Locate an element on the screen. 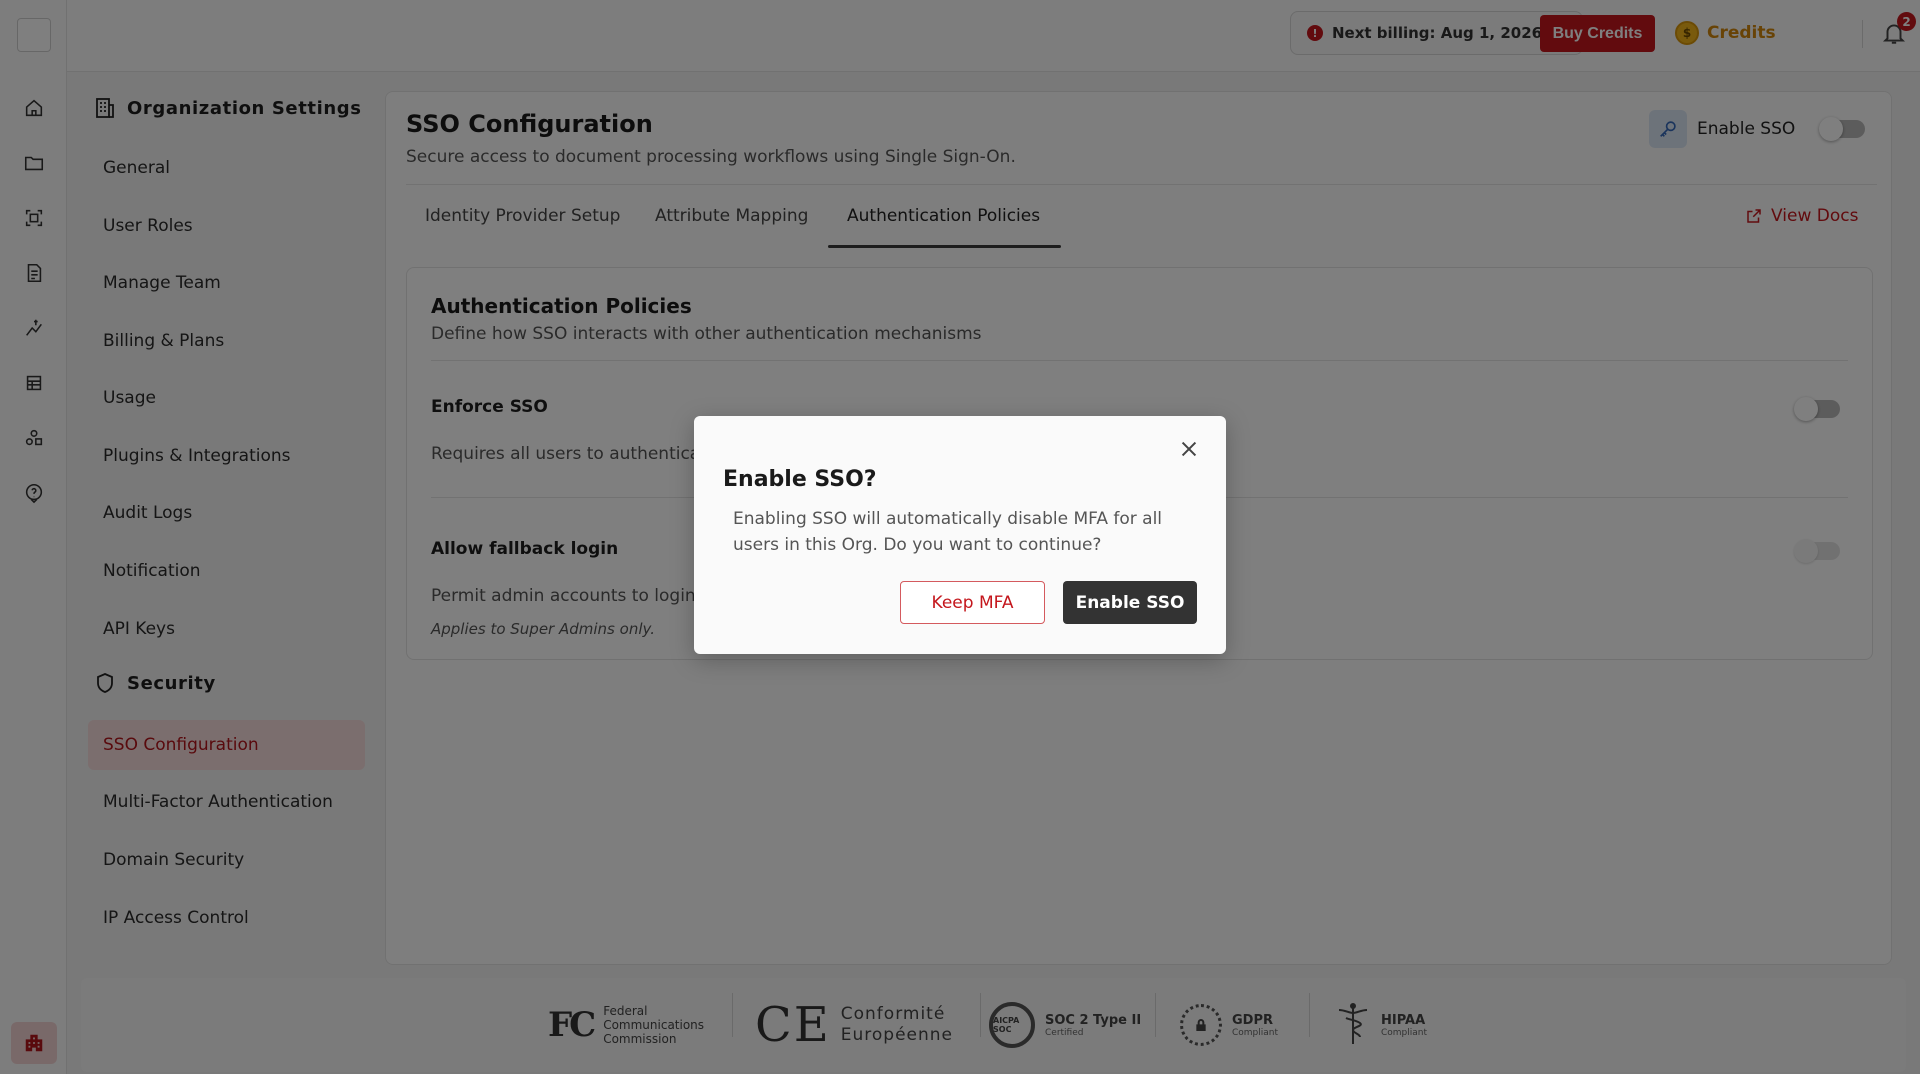 The height and width of the screenshot is (1074, 1920). close-icon is located at coordinates (1190, 450).